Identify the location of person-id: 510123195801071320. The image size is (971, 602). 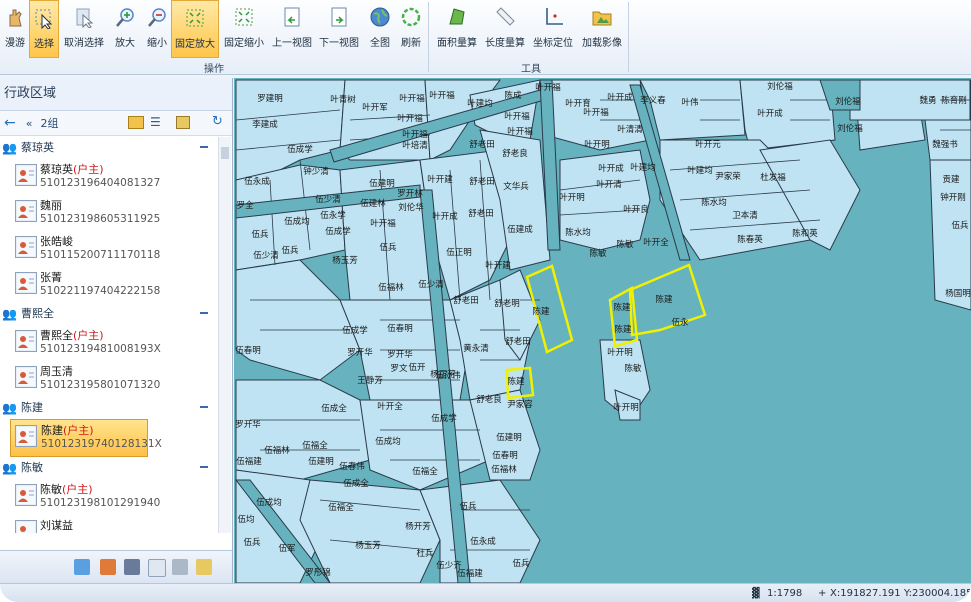
(100, 385).